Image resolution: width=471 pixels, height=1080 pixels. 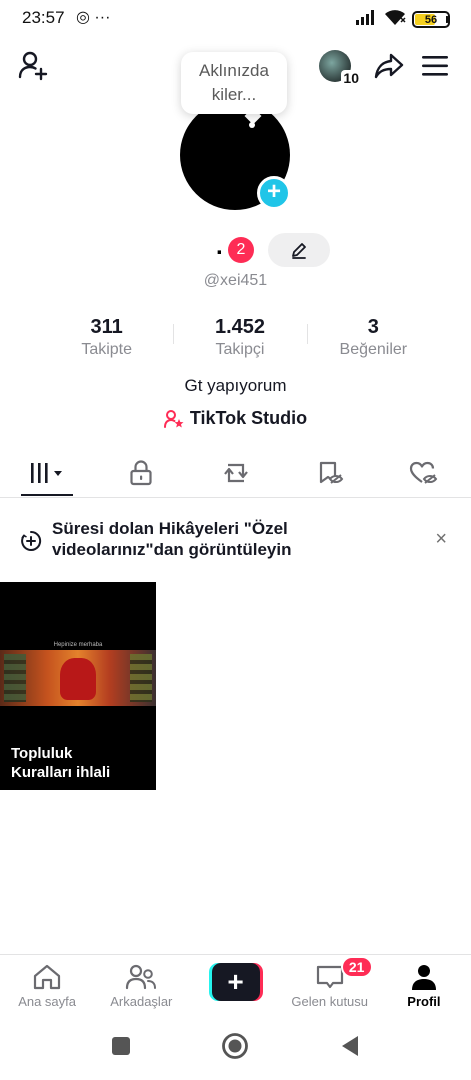 What do you see at coordinates (367, 19) in the screenshot?
I see `signal-icon` at bounding box center [367, 19].